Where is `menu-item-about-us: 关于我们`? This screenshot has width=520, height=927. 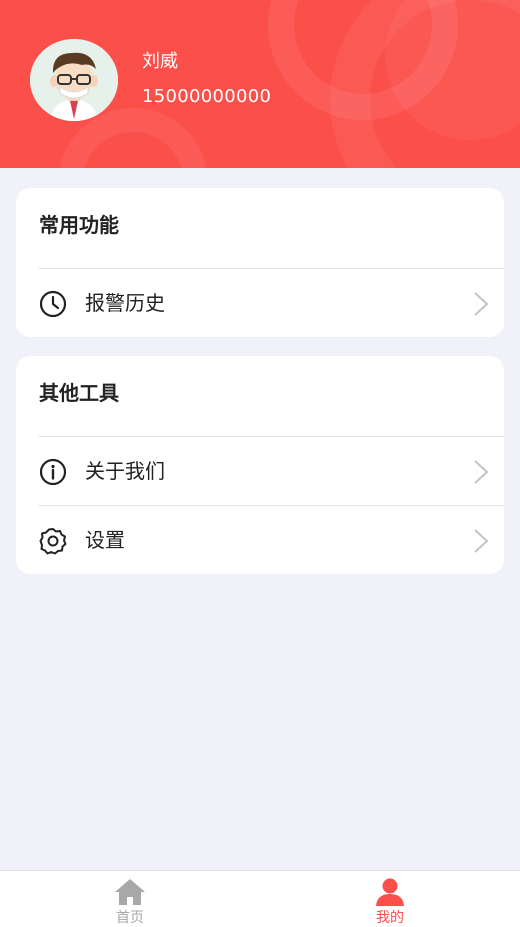
menu-item-about-us: 关于我们 is located at coordinates (260, 471).